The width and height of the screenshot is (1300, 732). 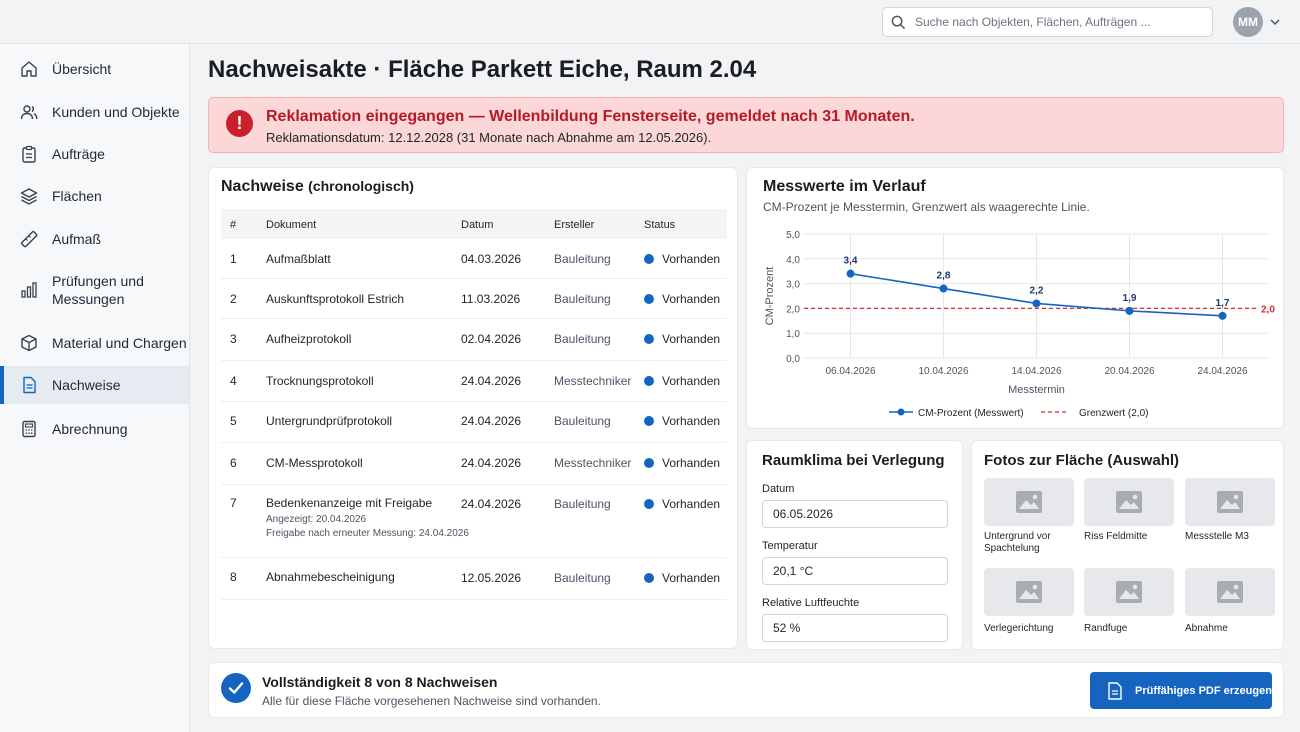 I want to click on cell-doc: Bedenkenanzeige mit Freigabe, so click(x=349, y=503).